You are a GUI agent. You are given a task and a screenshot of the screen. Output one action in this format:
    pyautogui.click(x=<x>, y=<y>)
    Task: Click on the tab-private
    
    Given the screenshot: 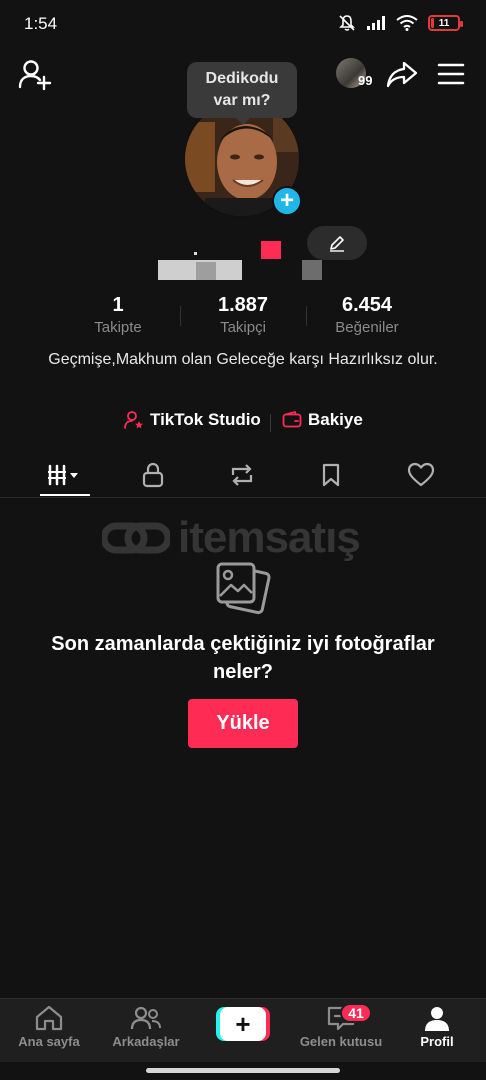 What is the action you would take?
    pyautogui.click(x=153, y=475)
    